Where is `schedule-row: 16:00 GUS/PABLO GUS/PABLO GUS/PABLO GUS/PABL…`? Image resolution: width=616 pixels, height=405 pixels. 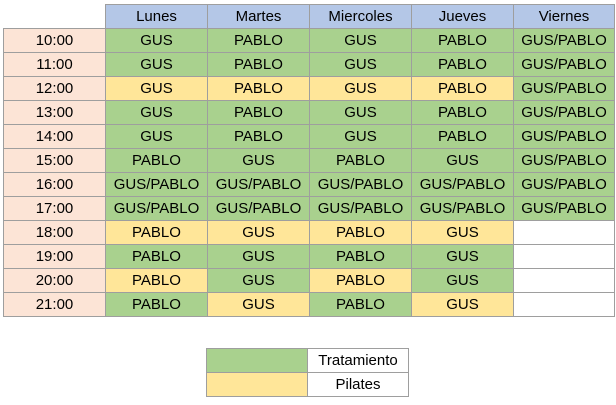
schedule-row: 16:00 GUS/PABLO GUS/PABLO GUS/PABLO GUS/PABL… is located at coordinates (309, 184).